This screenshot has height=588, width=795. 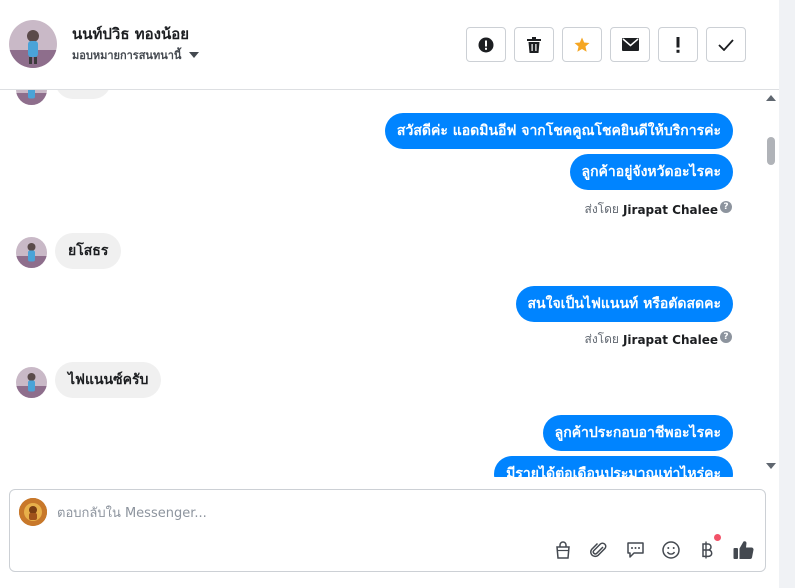 I want to click on assign-label: มอบหมายการสนทนานี้, so click(x=127, y=55).